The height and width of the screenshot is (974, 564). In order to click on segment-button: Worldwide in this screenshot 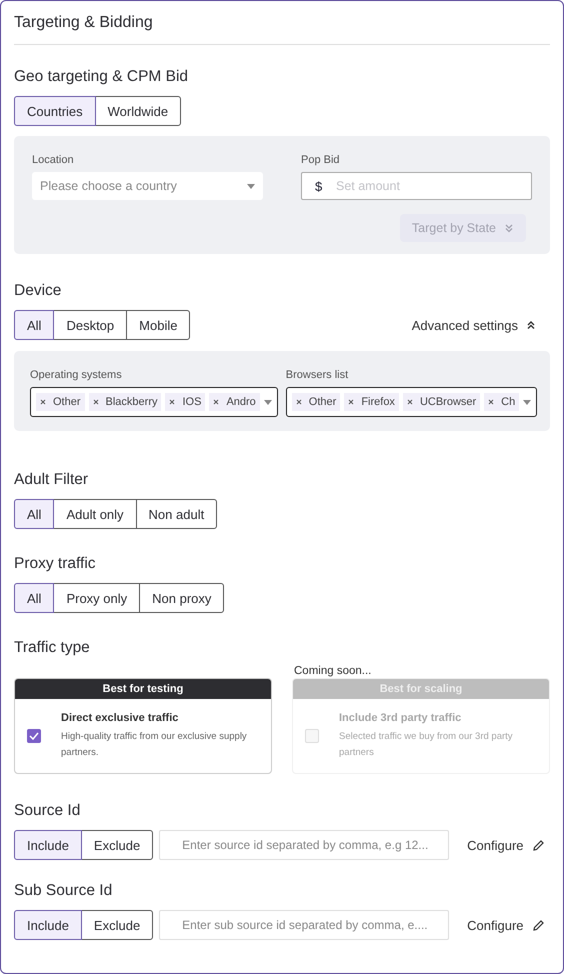, I will do `click(138, 111)`.